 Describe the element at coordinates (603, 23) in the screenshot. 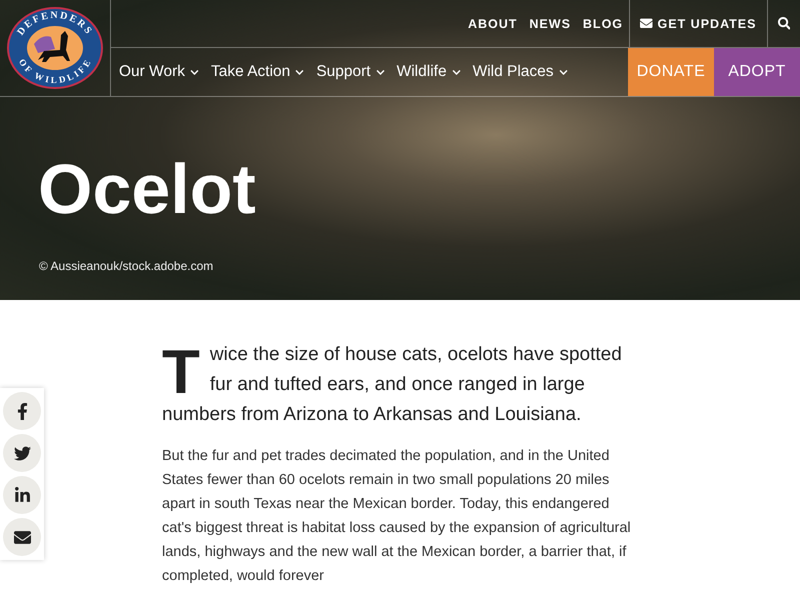

I see `nav-link: BLOG` at that location.